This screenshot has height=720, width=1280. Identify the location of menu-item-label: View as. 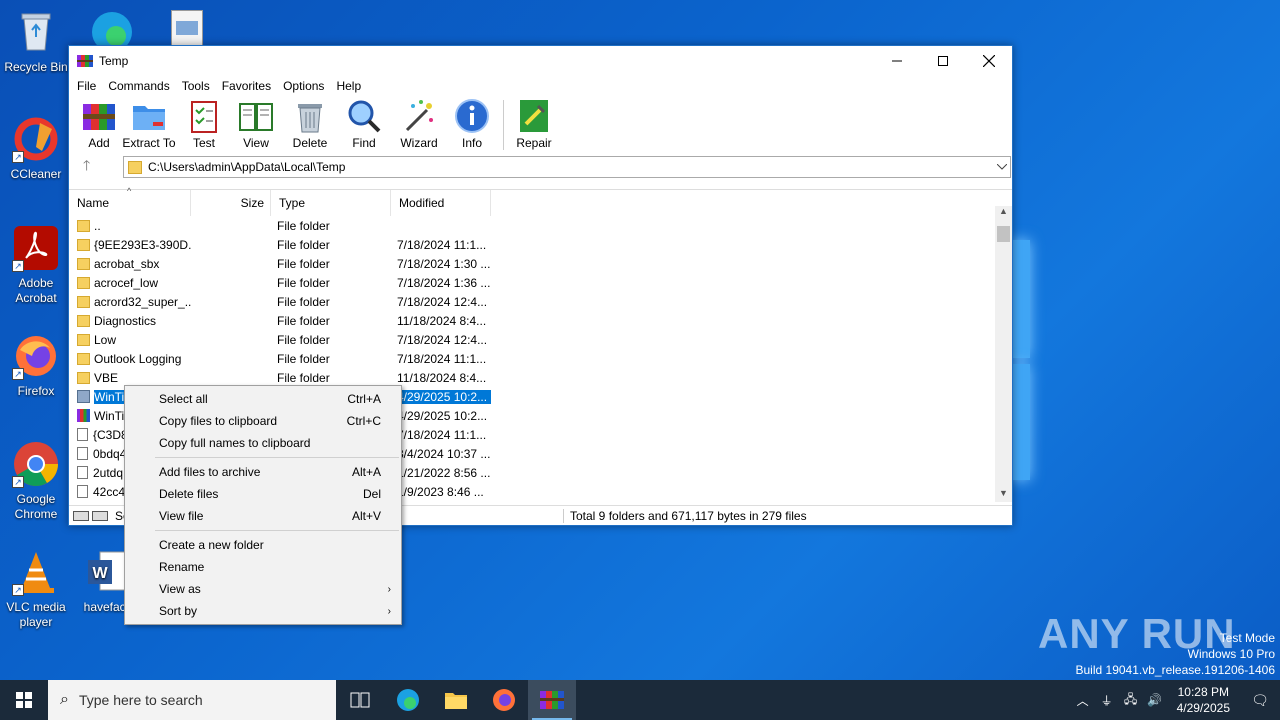
(180, 589).